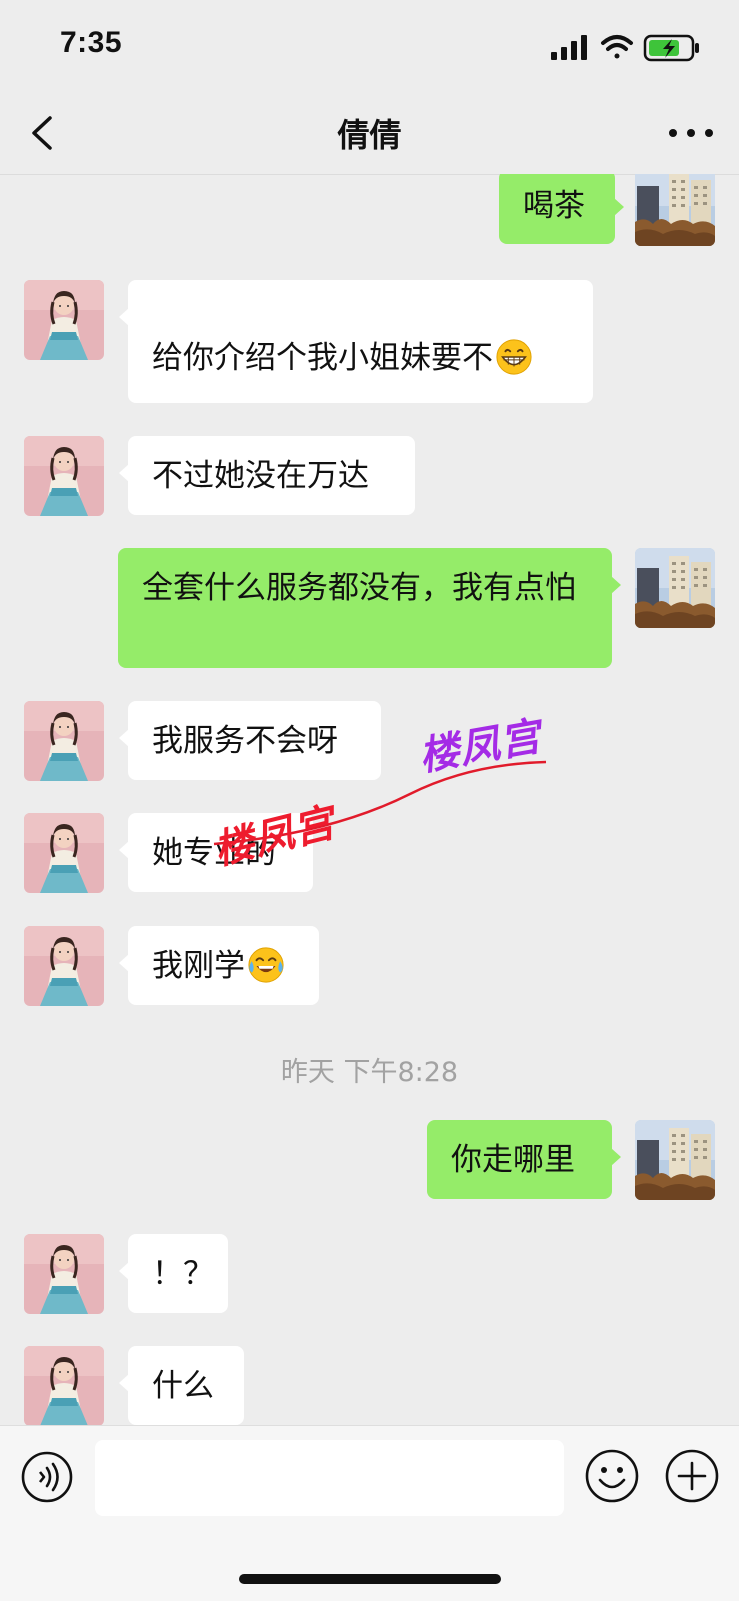 The height and width of the screenshot is (1601, 739). Describe the element at coordinates (569, 47) in the screenshot. I see `signal-icon` at that location.